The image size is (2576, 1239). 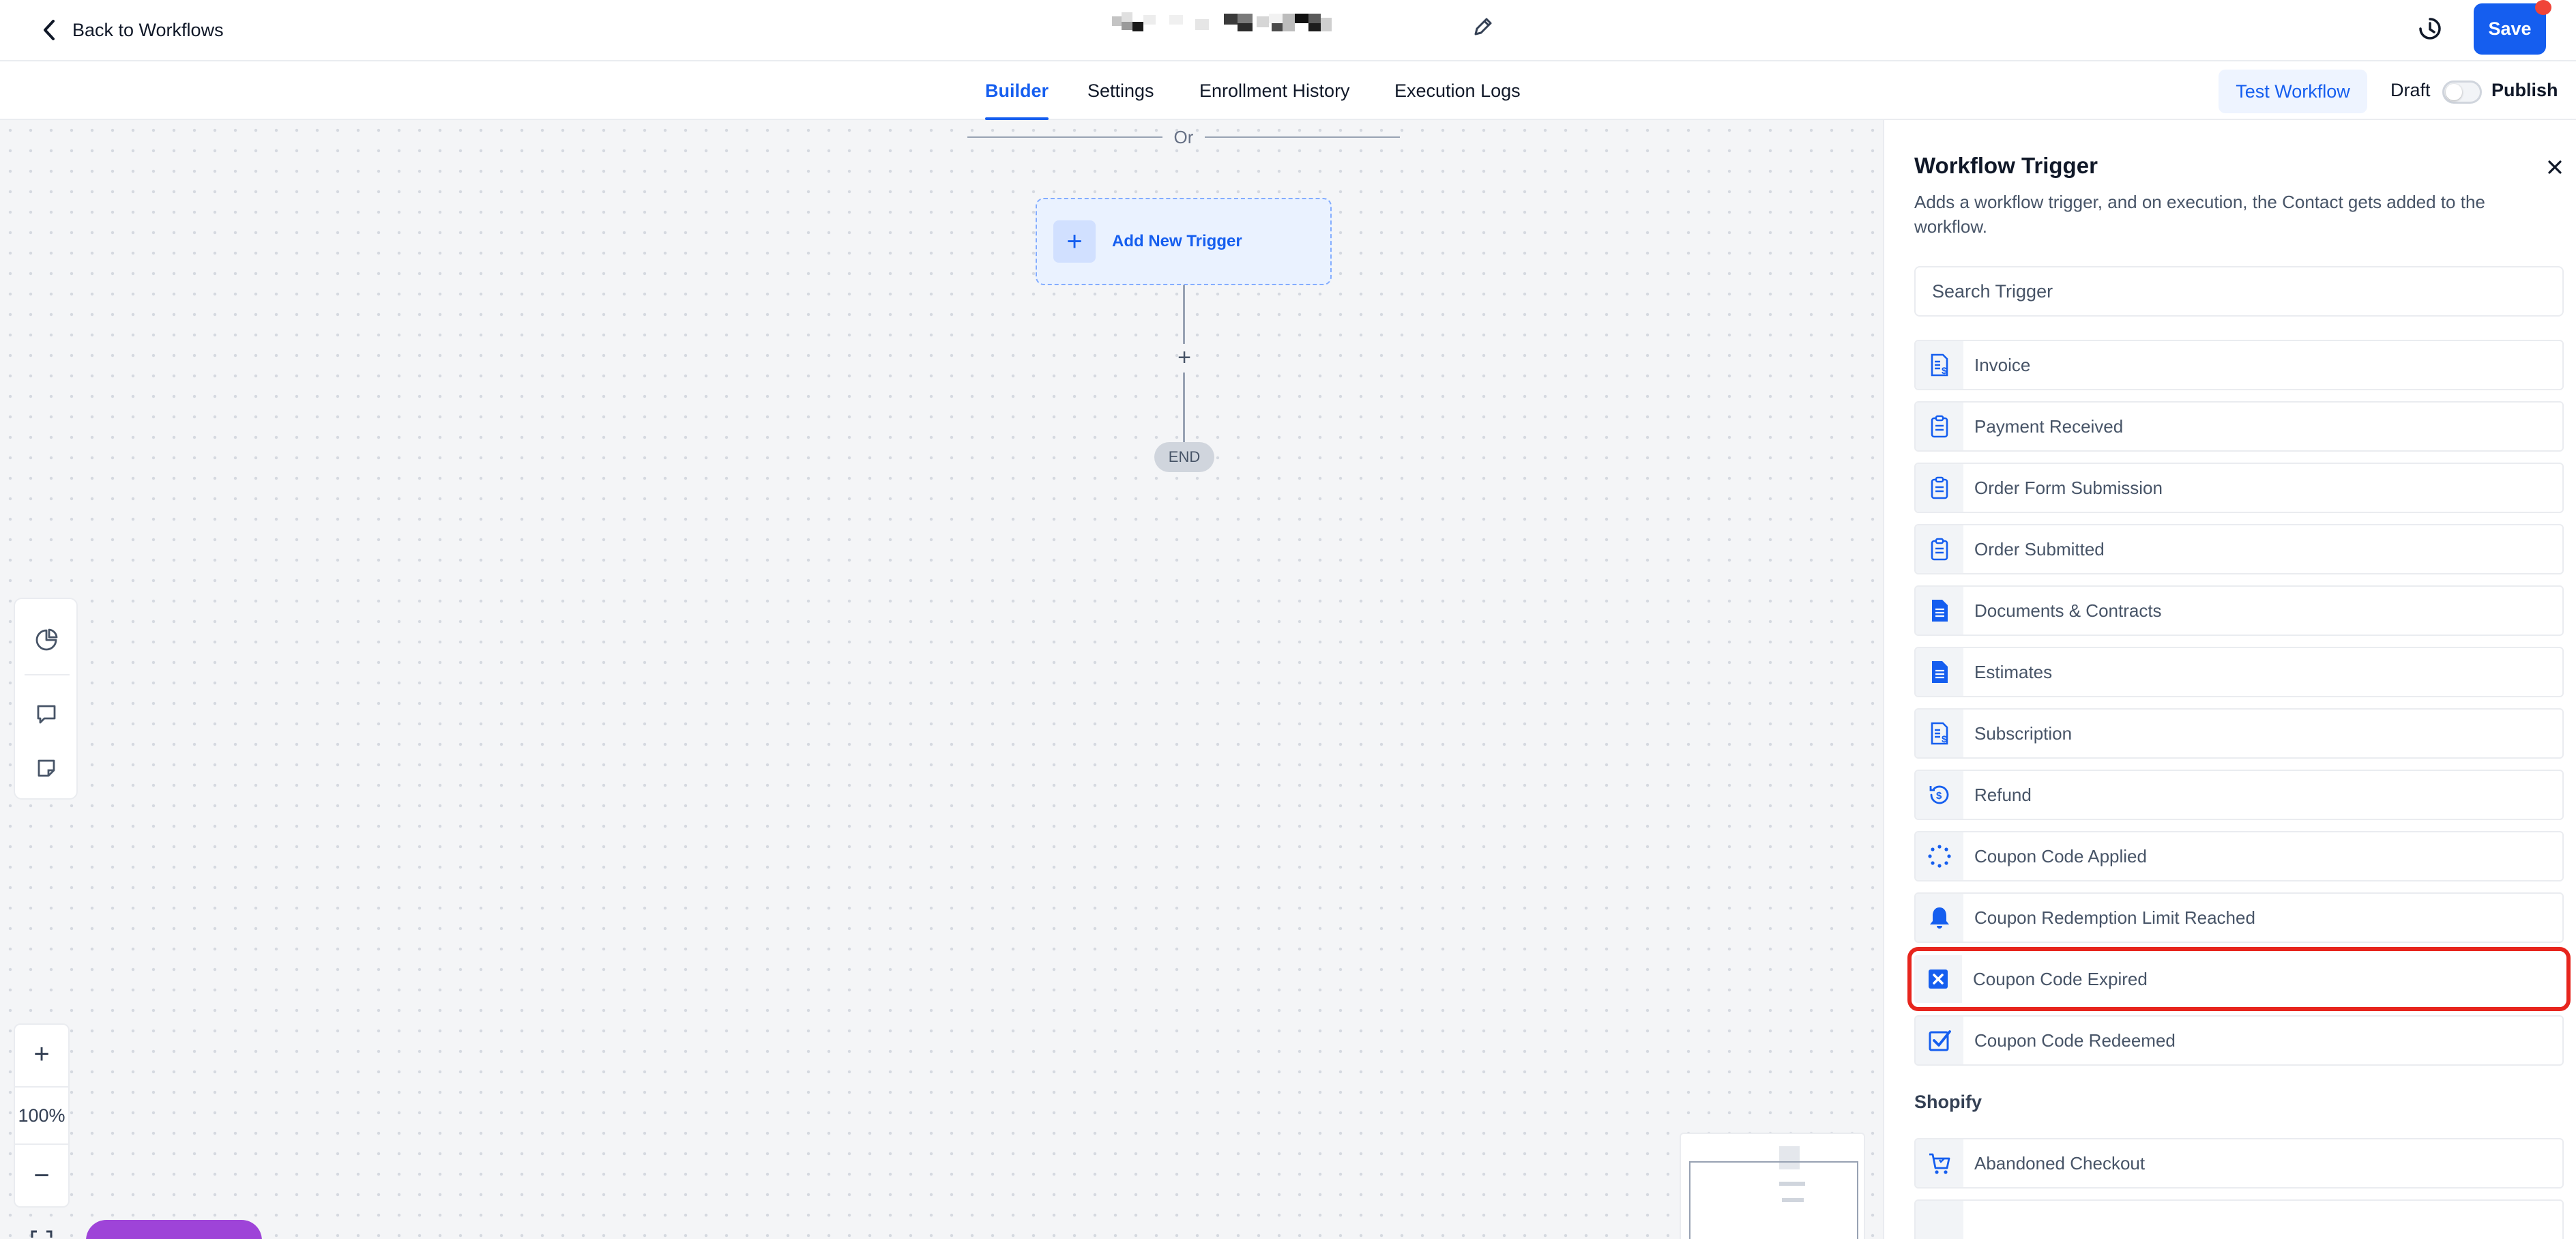 What do you see at coordinates (2293, 91) in the screenshot?
I see `test-workflow-button: Test Workflow` at bounding box center [2293, 91].